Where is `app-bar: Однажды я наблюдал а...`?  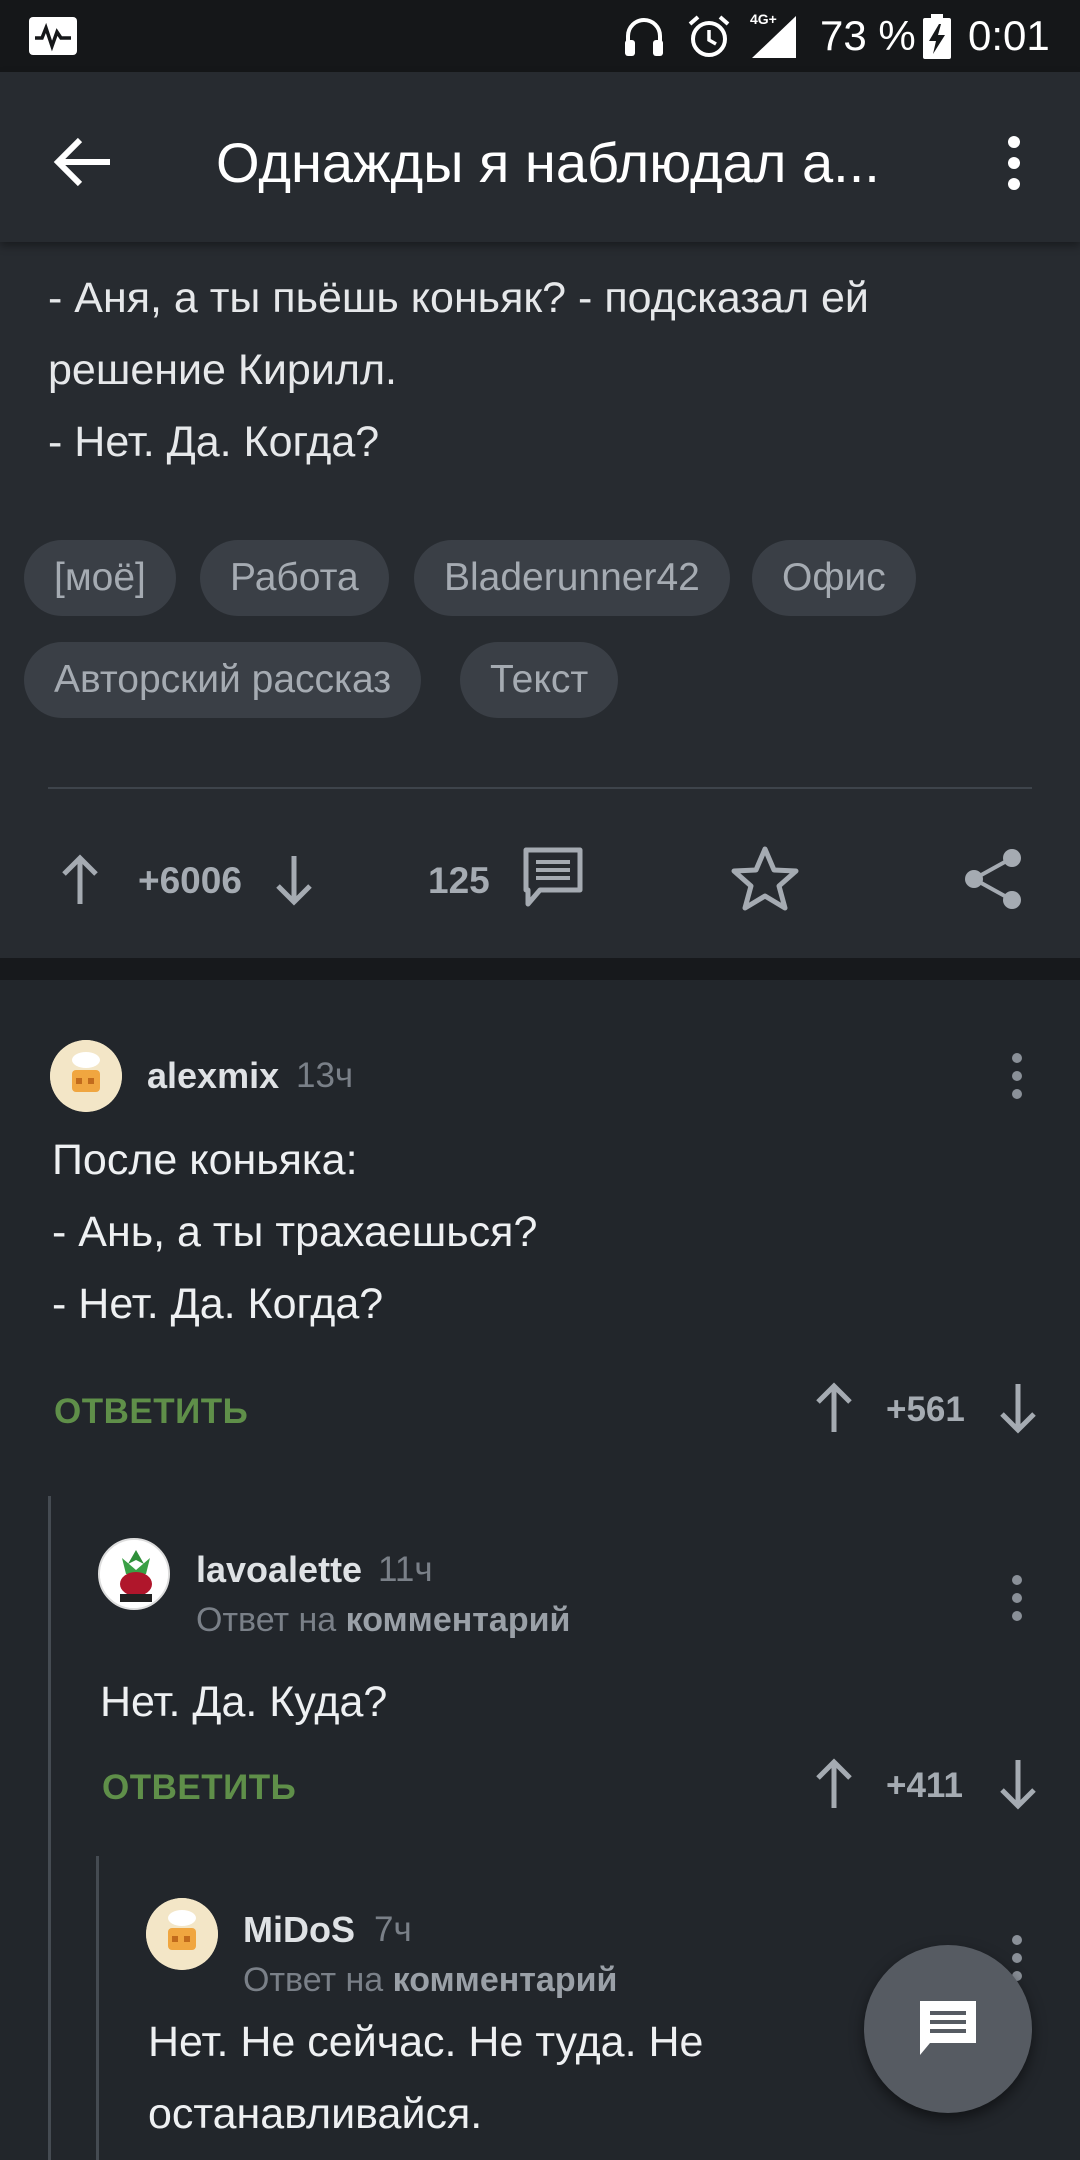 app-bar: Однажды я наблюдал а... is located at coordinates (540, 157).